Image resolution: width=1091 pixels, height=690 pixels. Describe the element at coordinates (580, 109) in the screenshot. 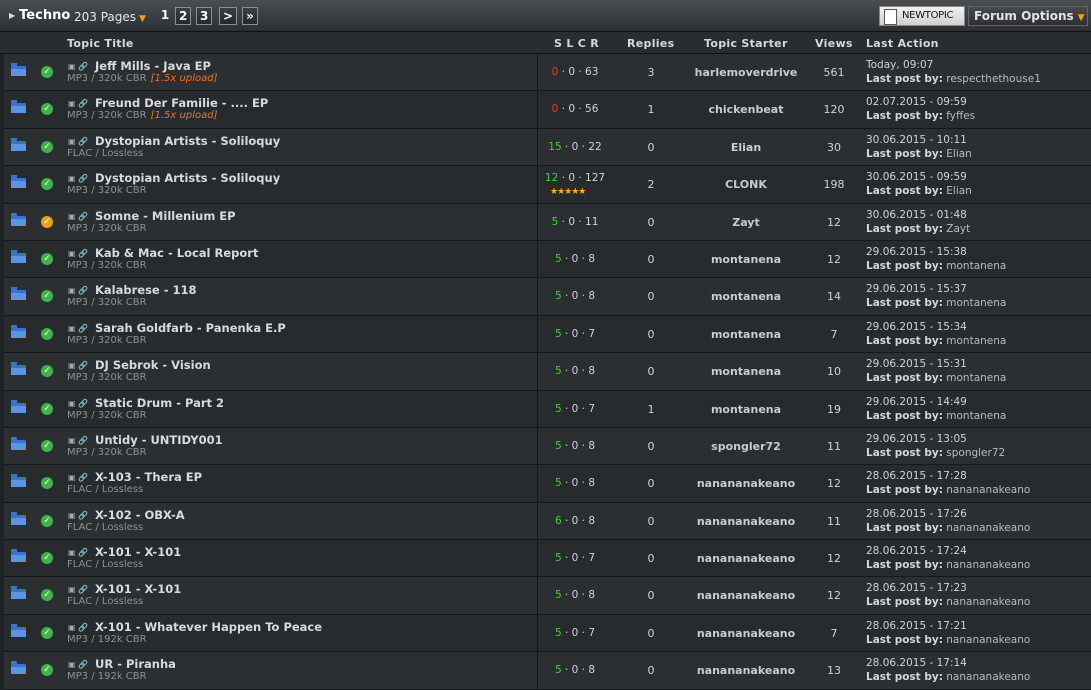

I see `leechers-completed-count: · 0 · 56` at that location.